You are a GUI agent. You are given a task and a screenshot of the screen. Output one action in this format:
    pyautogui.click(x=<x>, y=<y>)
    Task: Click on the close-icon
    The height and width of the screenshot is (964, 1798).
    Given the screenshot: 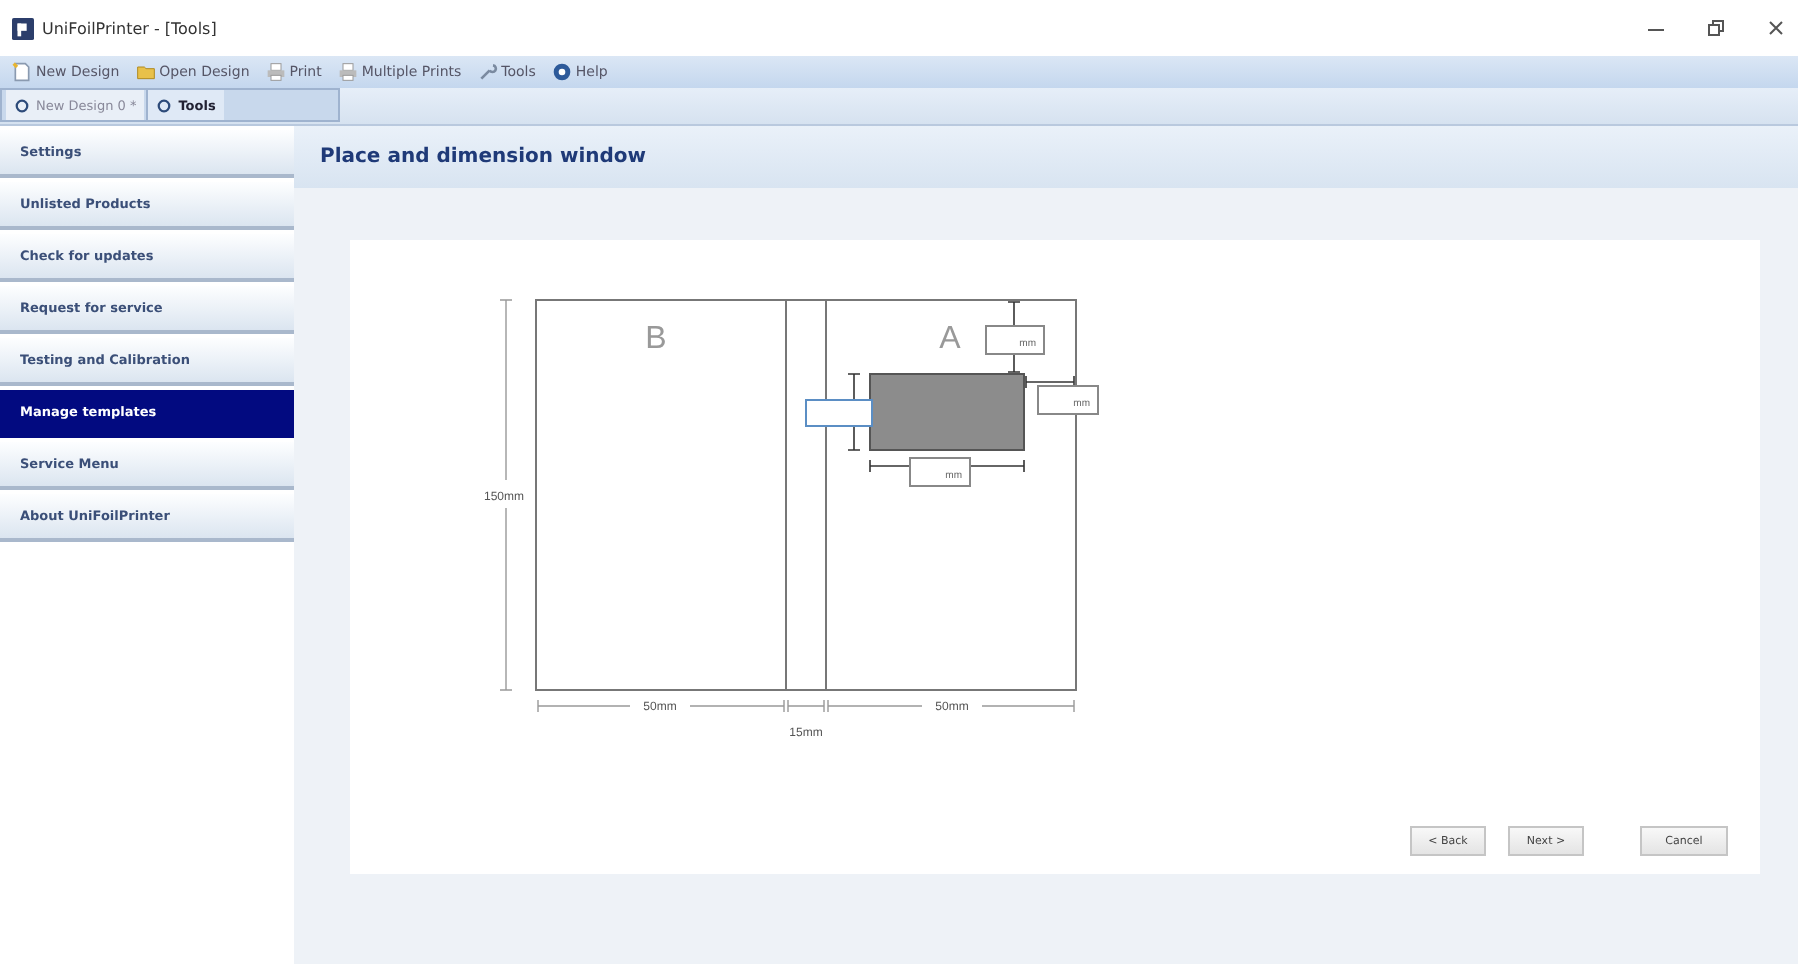 What is the action you would take?
    pyautogui.click(x=1776, y=28)
    